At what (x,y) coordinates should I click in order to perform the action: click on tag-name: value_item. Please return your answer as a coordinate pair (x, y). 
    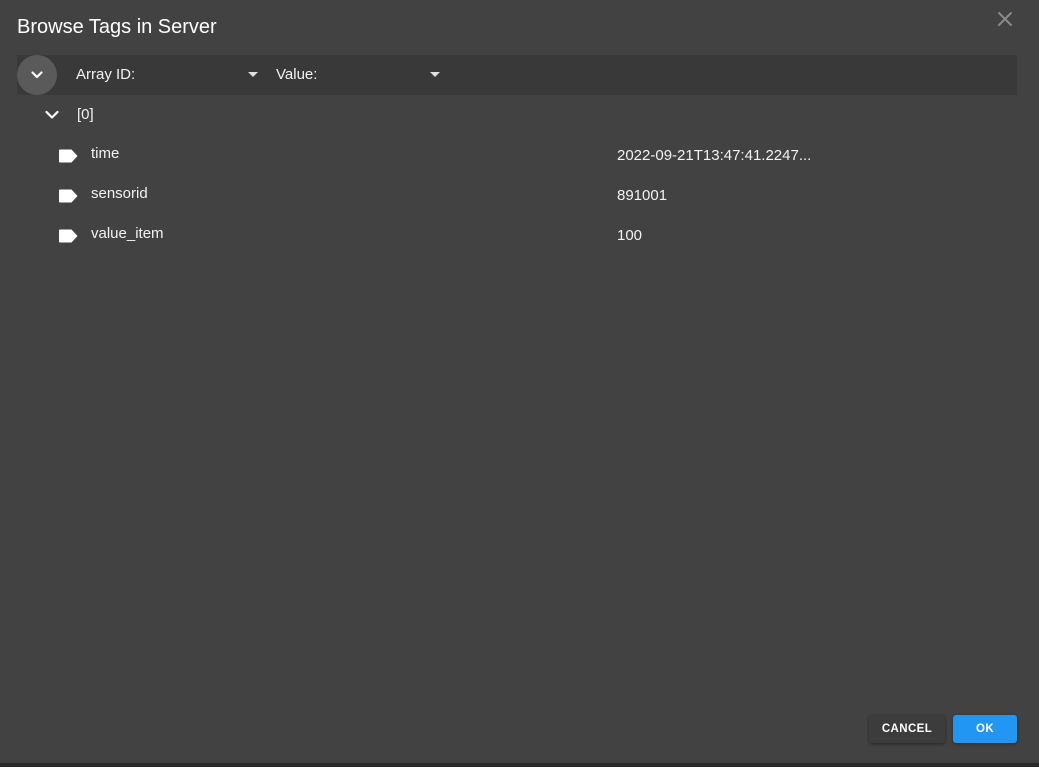
    Looking at the image, I should click on (127, 233).